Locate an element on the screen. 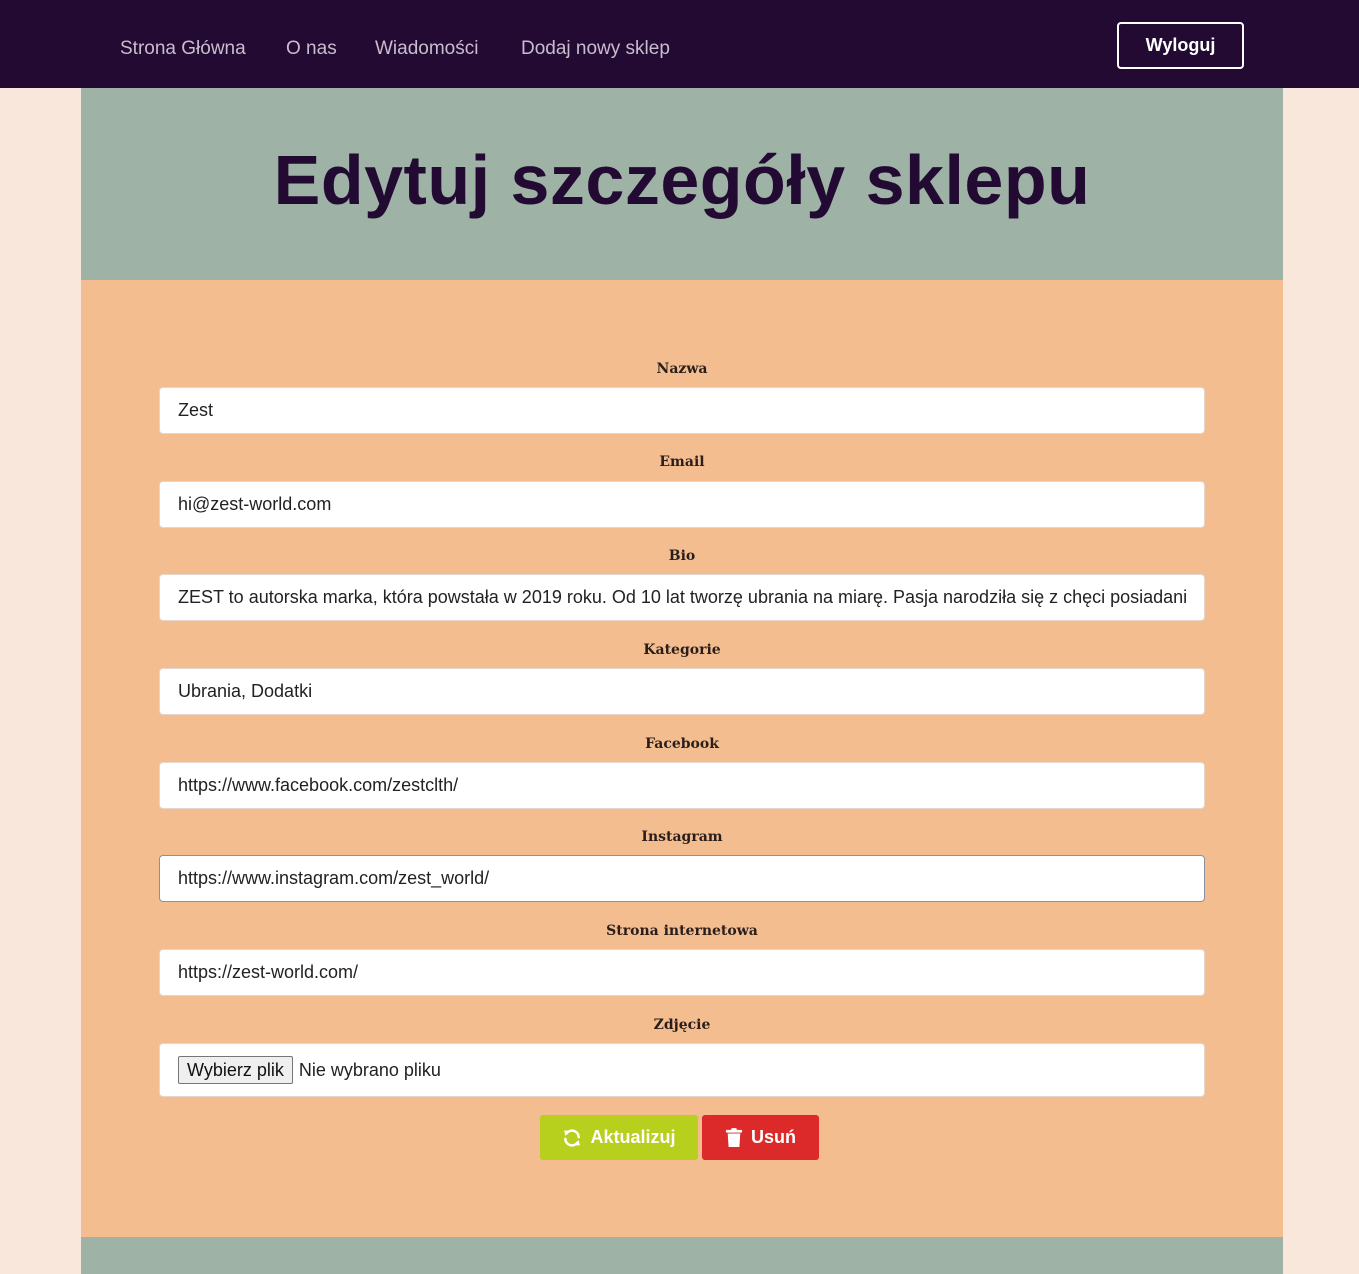 The image size is (1359, 1274). categories-label: Kategorie is located at coordinates (682, 650).